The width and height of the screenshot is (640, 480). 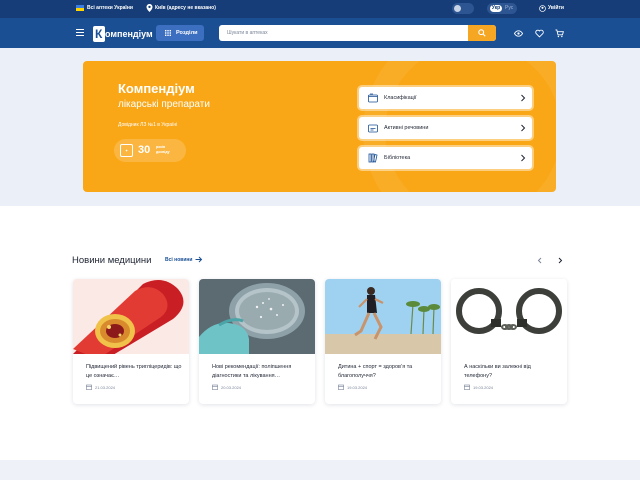 I want to click on search-input: Шукати в аптеках, so click(x=357, y=33).